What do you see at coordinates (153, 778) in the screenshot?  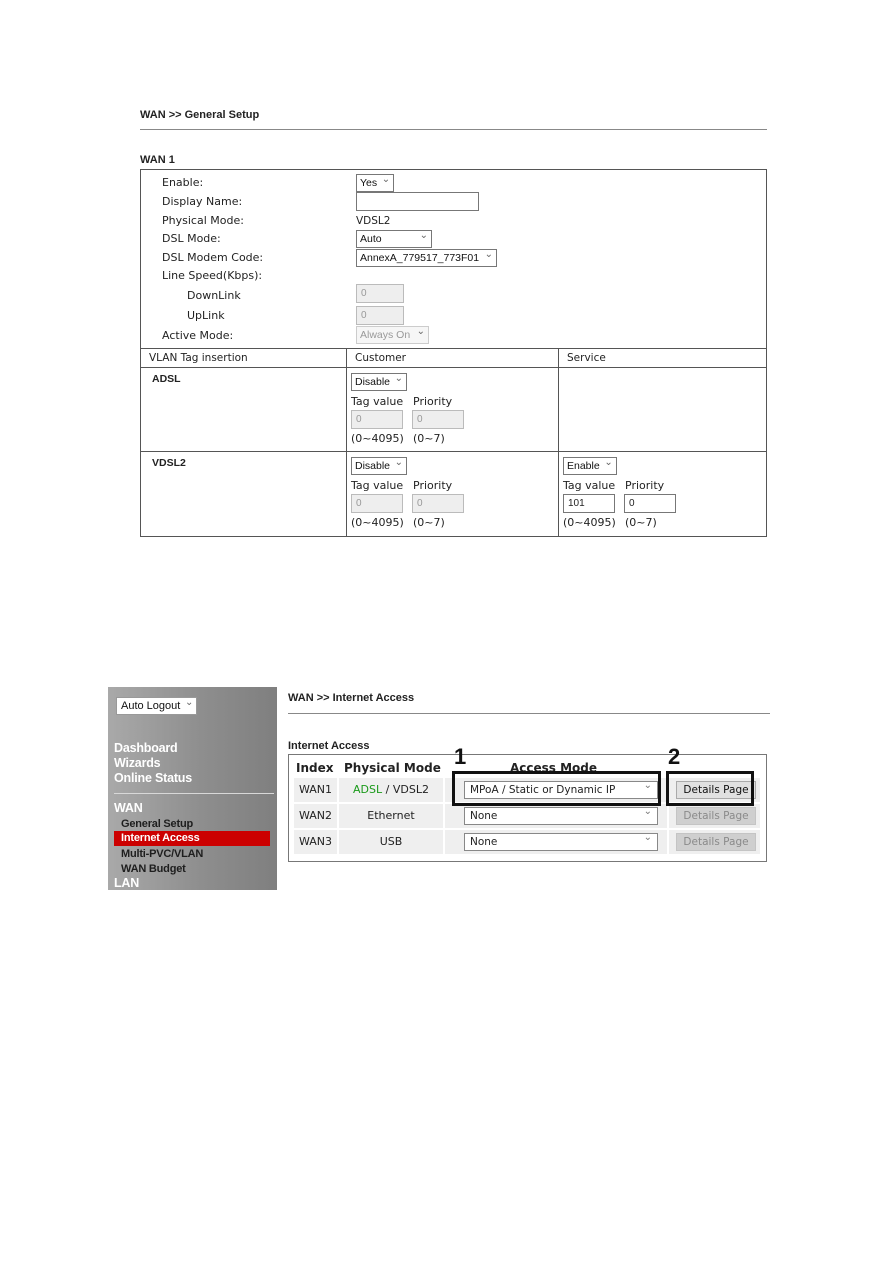 I see `sidebar-item-online-status: Online Status` at bounding box center [153, 778].